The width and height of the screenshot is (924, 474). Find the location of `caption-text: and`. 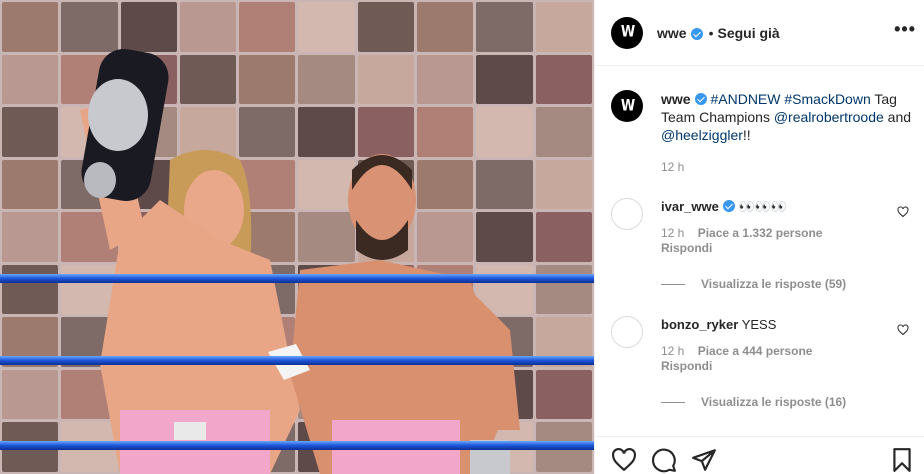

caption-text: and is located at coordinates (897, 117).